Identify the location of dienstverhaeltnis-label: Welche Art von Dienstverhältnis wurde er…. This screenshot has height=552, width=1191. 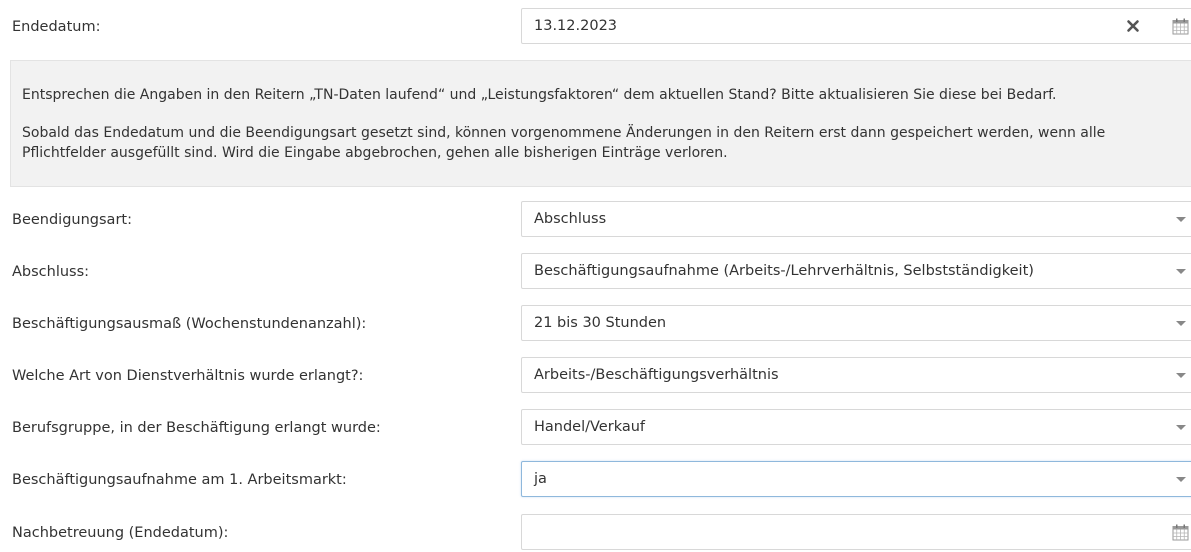
(188, 376).